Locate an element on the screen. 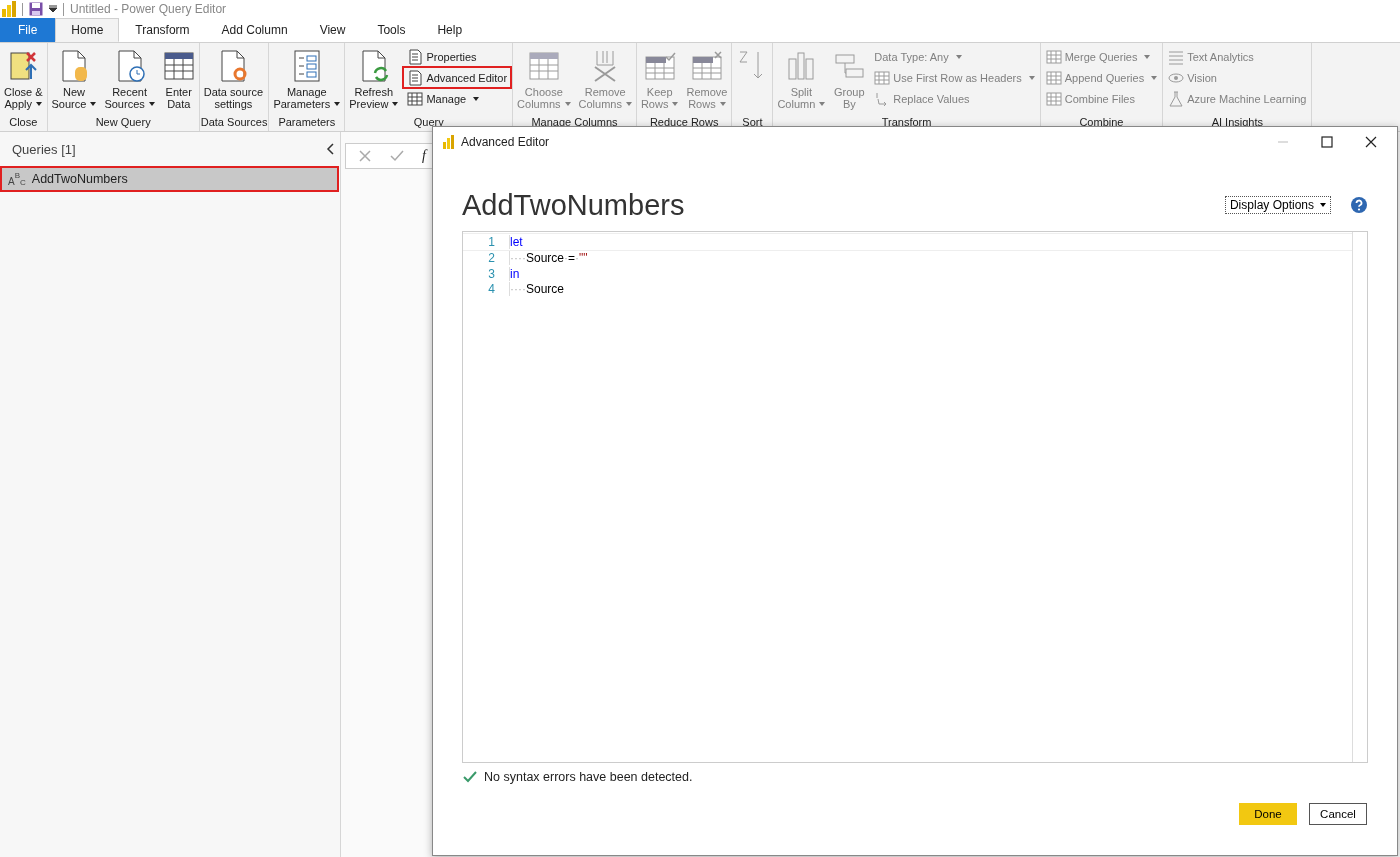  ribbon-button: Data source settings is located at coordinates (233, 81).